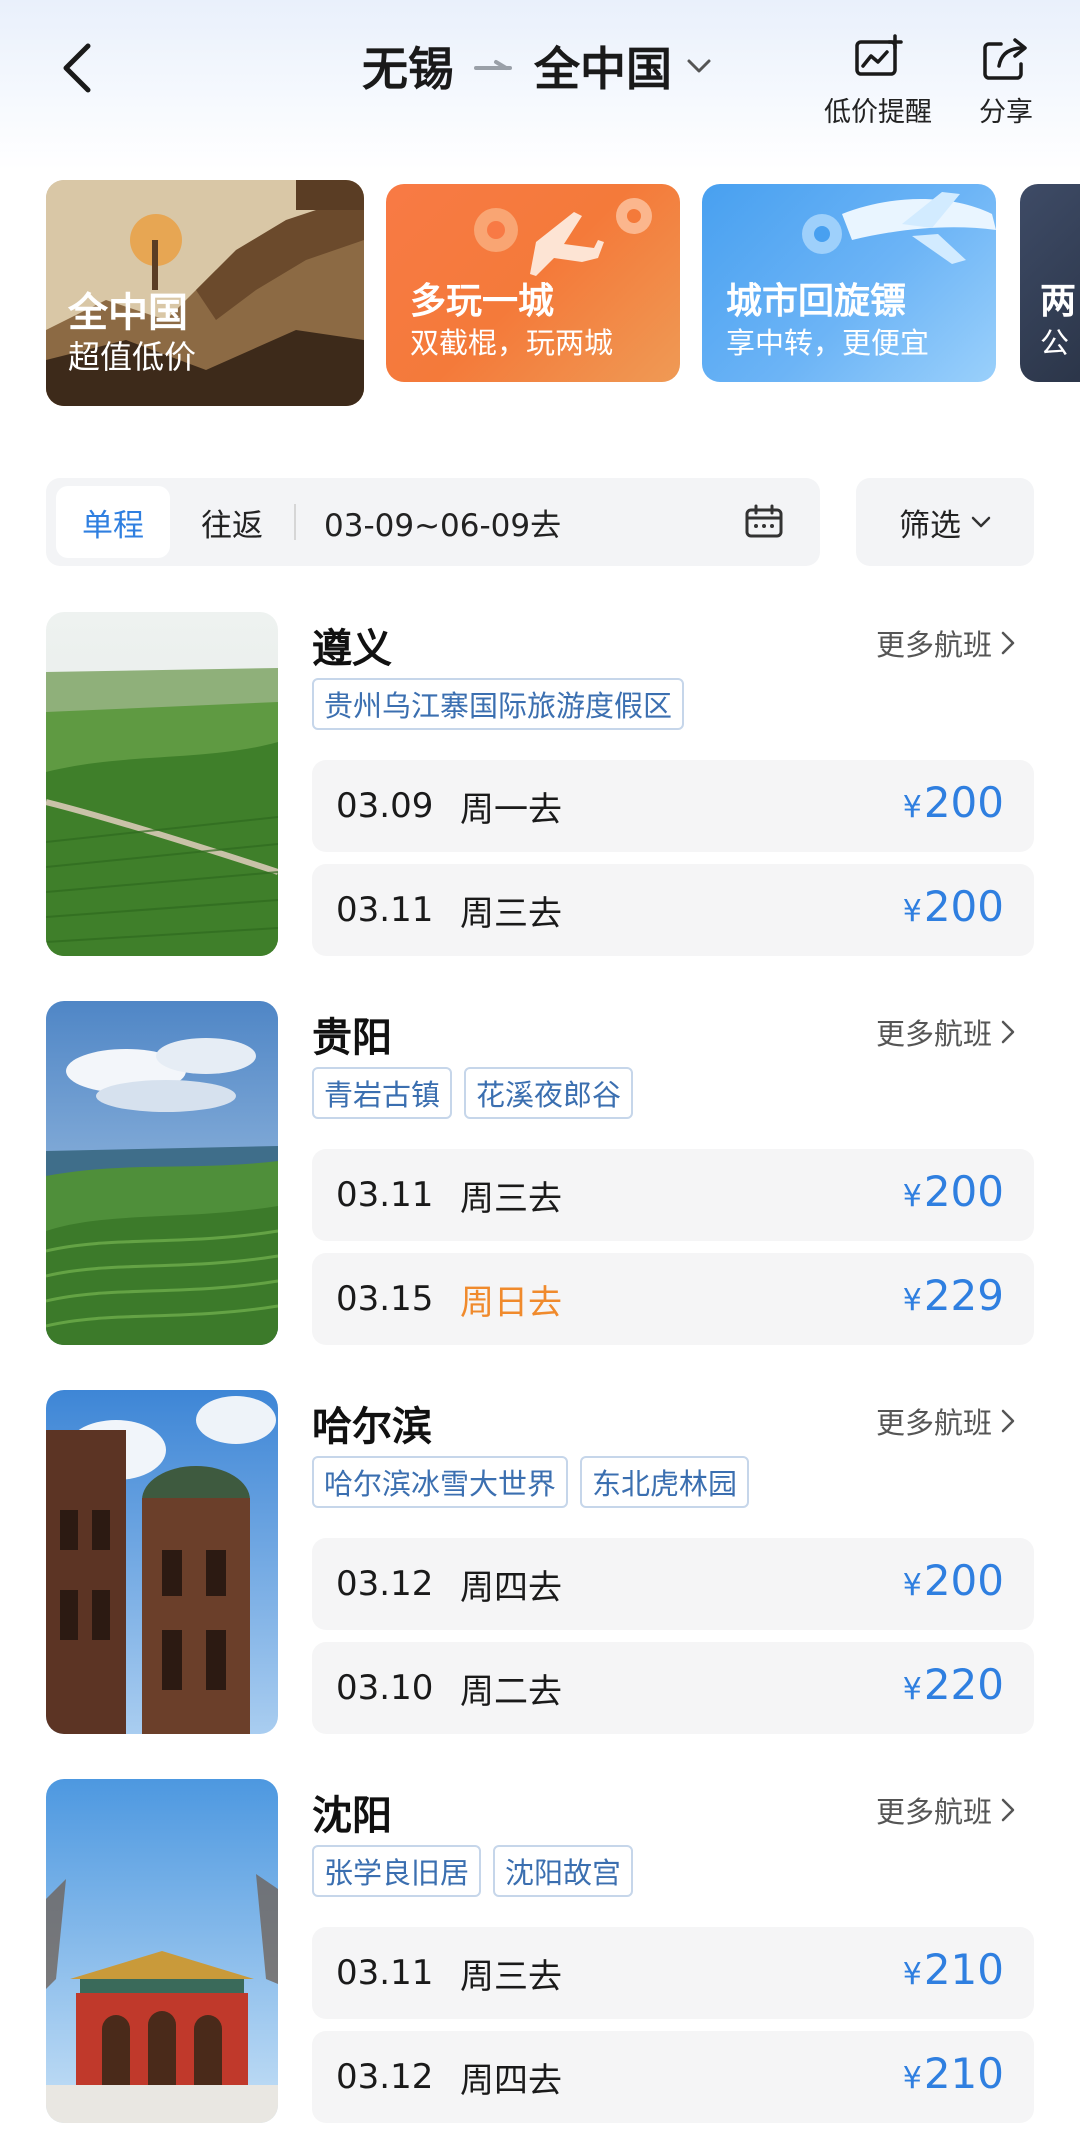  What do you see at coordinates (673, 1688) in the screenshot?
I see `flight-option: 03.10 周二去 ¥220` at bounding box center [673, 1688].